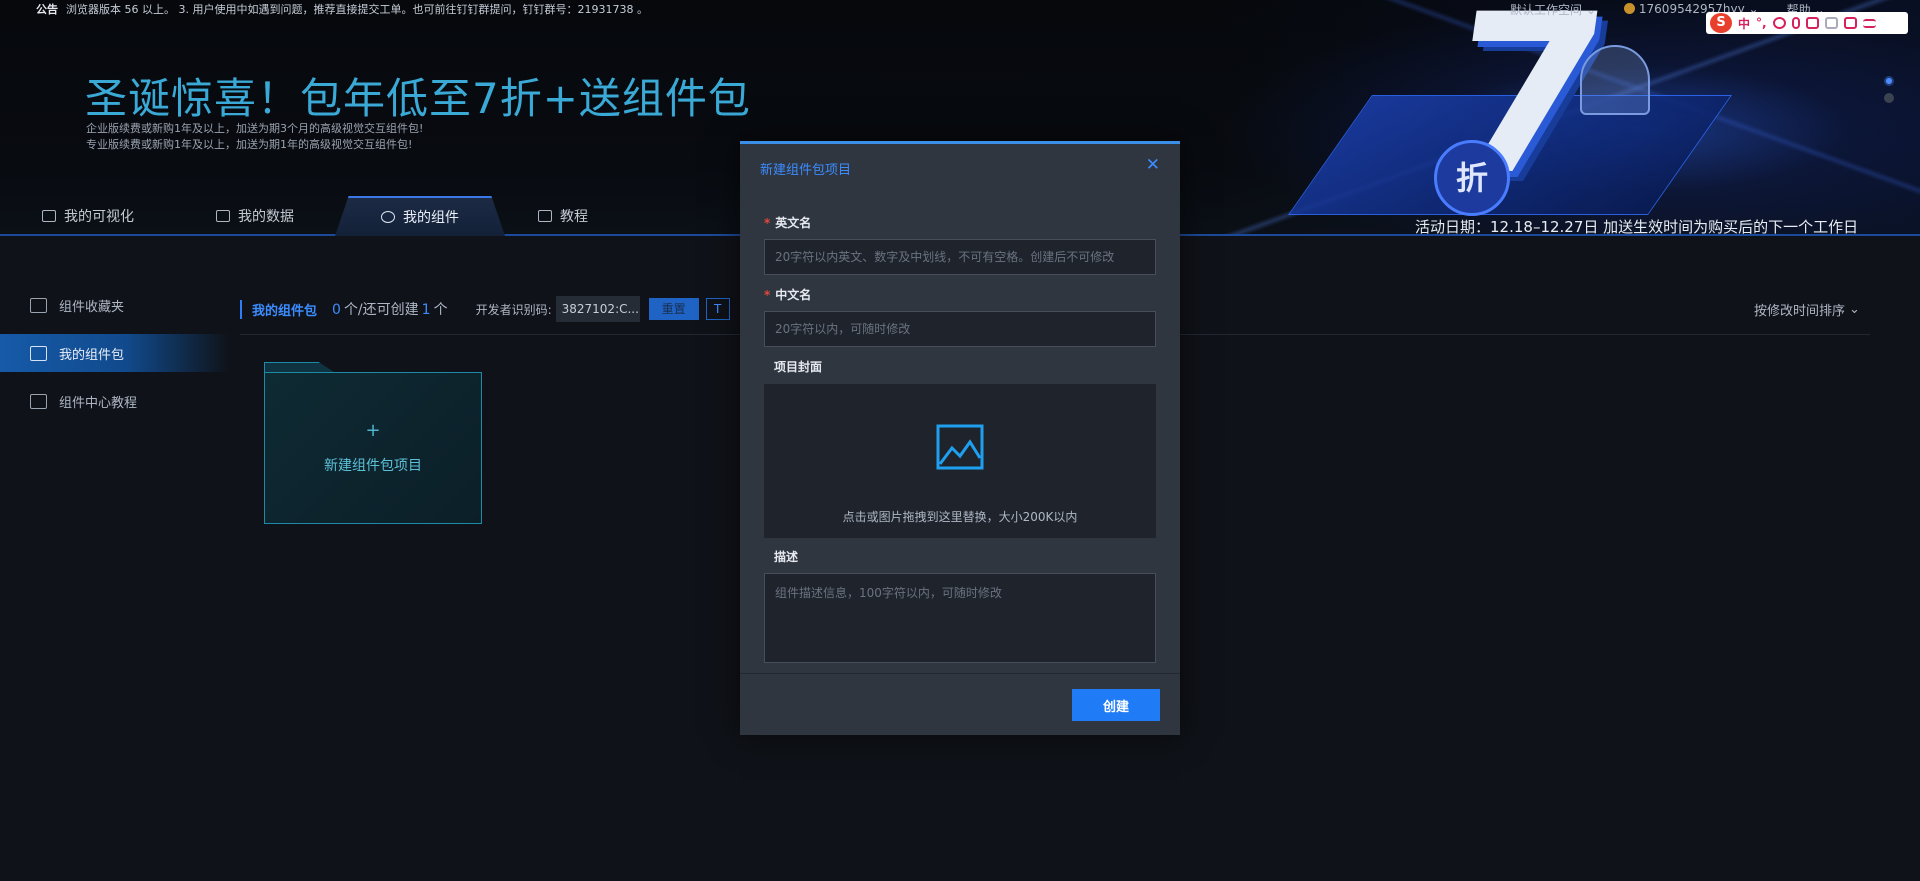 This screenshot has width=1920, height=881. Describe the element at coordinates (299, 367) in the screenshot. I see `folder-tab` at that location.